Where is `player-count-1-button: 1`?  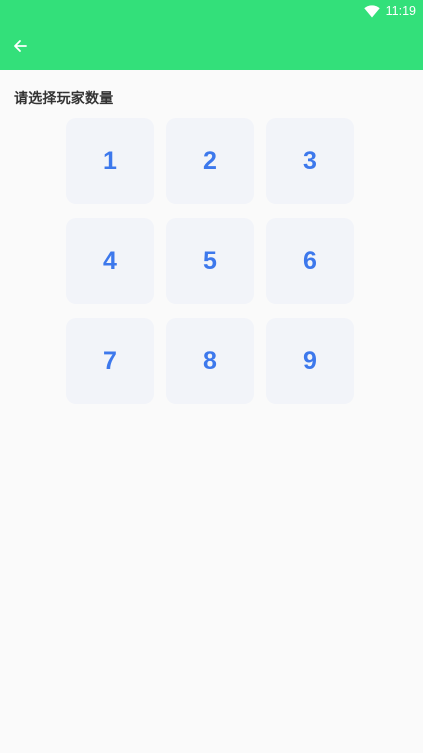
player-count-1-button: 1 is located at coordinates (110, 161).